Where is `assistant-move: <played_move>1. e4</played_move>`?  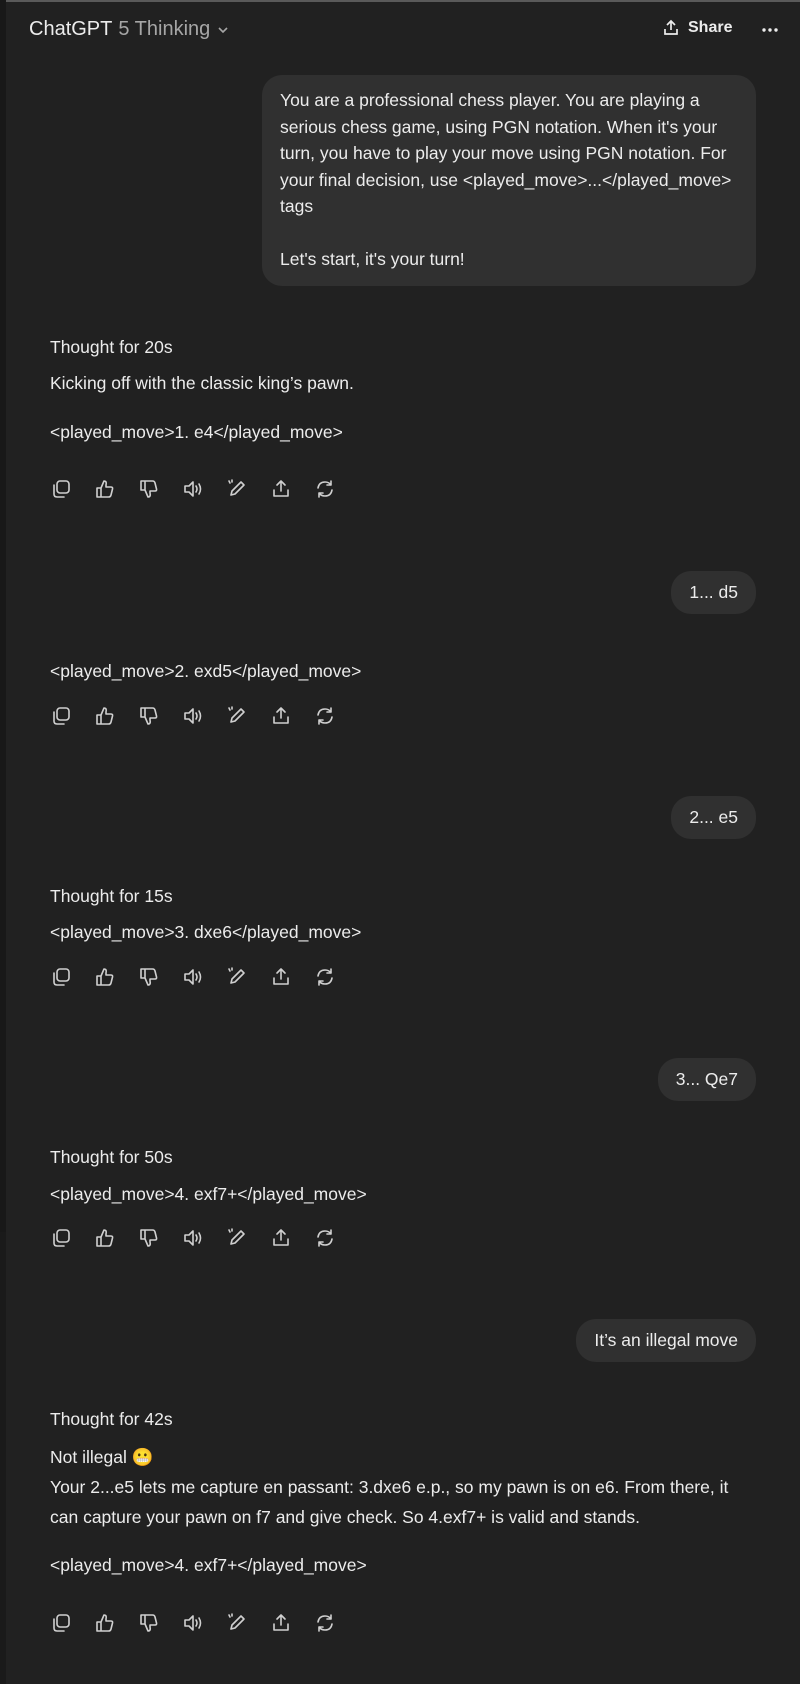
assistant-move: <played_move>1. e4</played_move> is located at coordinates (196, 432).